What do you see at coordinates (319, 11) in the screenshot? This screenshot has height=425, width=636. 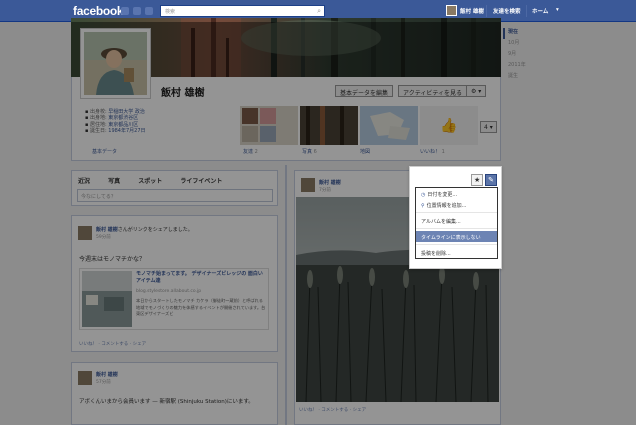 I see `search-icon: ⌕` at bounding box center [319, 11].